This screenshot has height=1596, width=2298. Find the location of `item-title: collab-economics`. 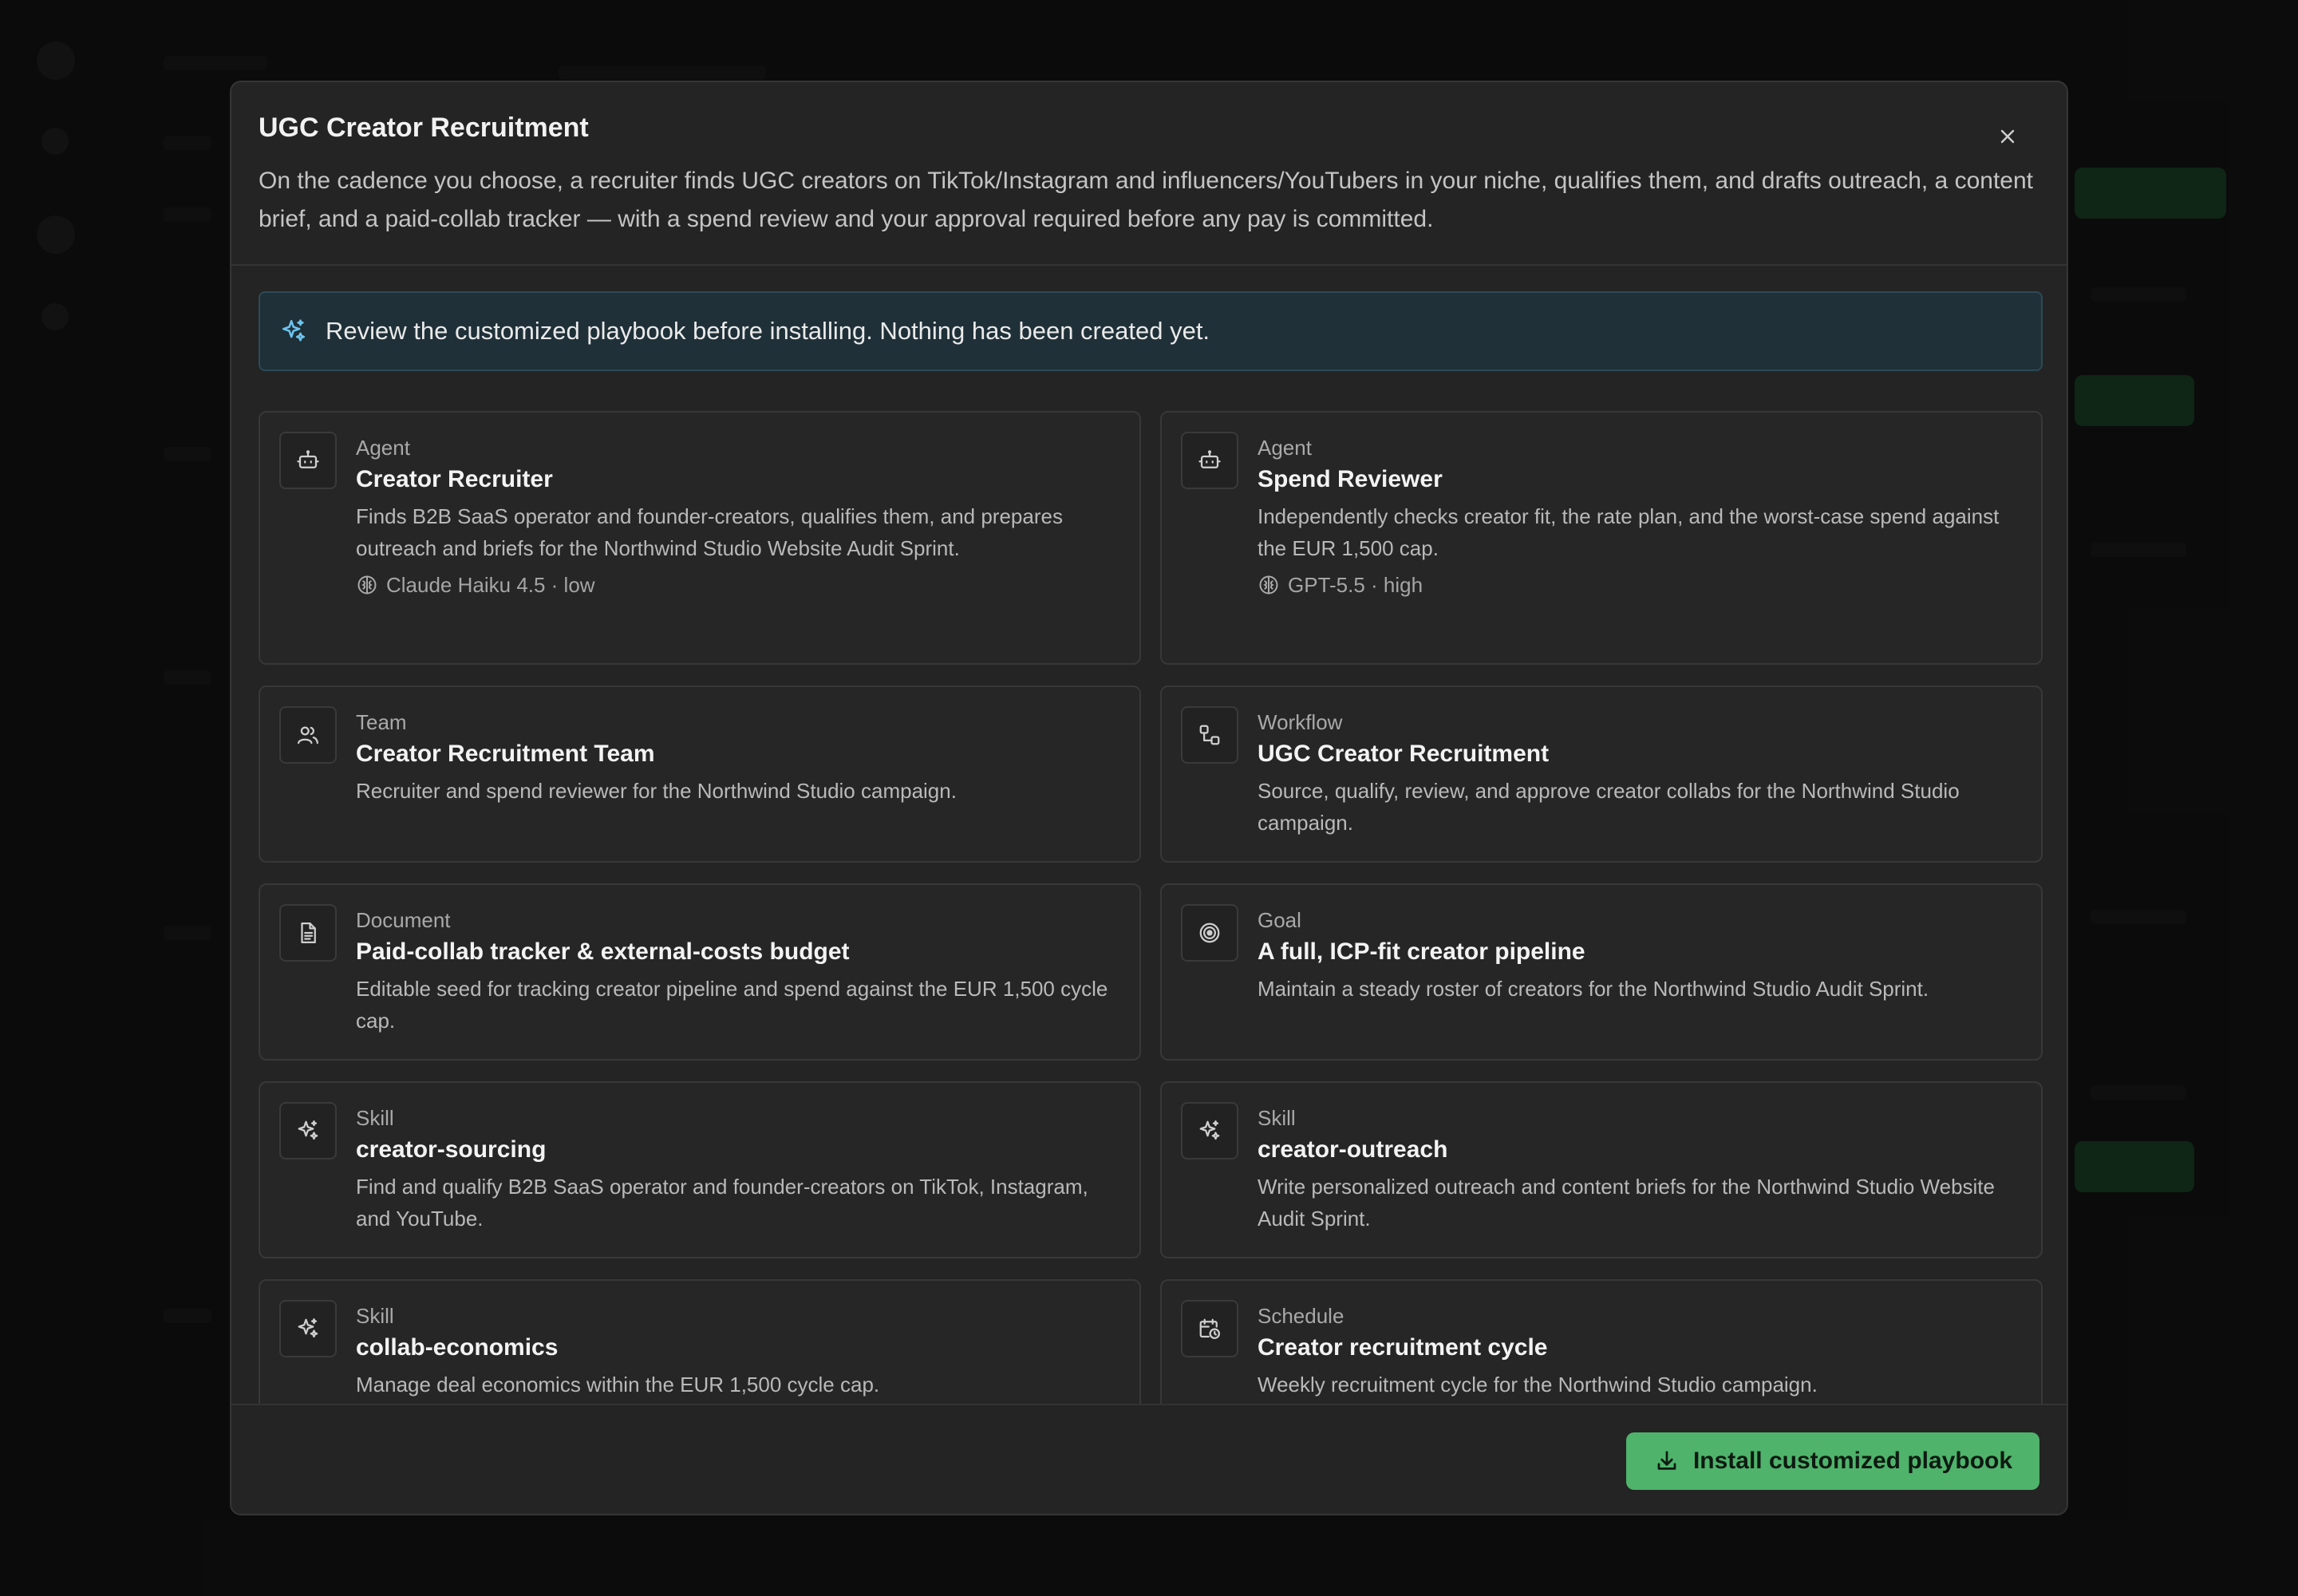

item-title: collab-economics is located at coordinates (458, 1347).